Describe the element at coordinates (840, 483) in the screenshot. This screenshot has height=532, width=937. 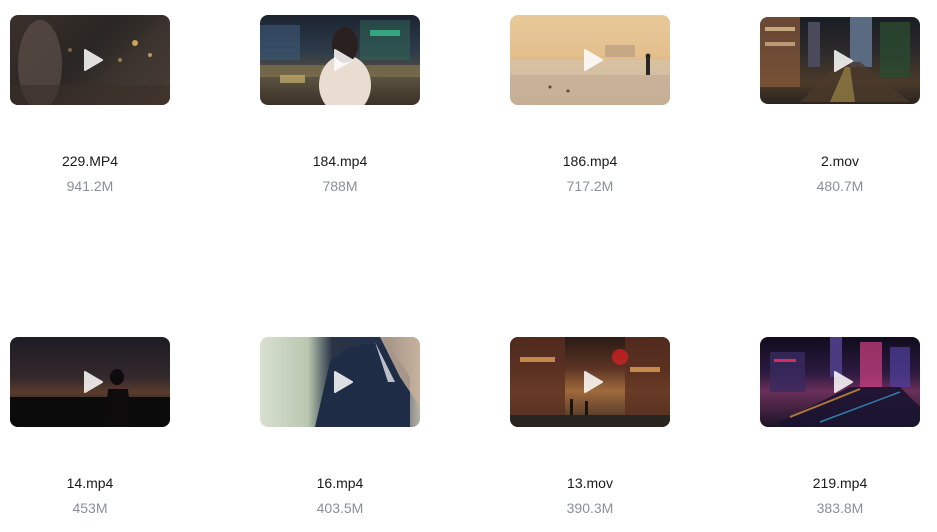
I see `video-filename: 219.mp4` at that location.